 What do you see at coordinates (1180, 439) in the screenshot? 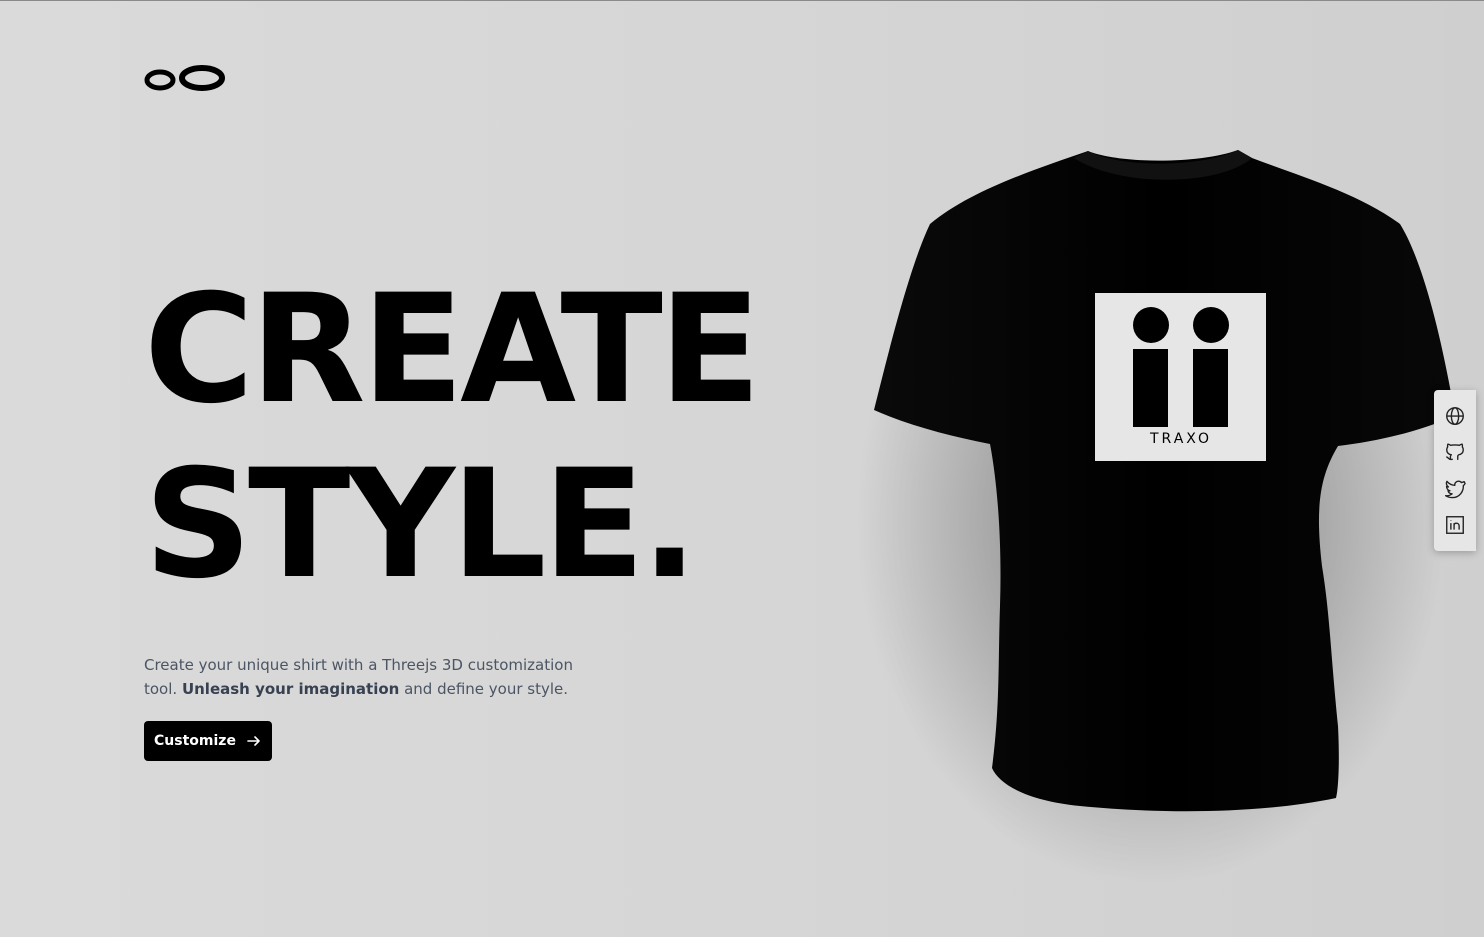
I see `decal-text: TRAXO` at bounding box center [1180, 439].